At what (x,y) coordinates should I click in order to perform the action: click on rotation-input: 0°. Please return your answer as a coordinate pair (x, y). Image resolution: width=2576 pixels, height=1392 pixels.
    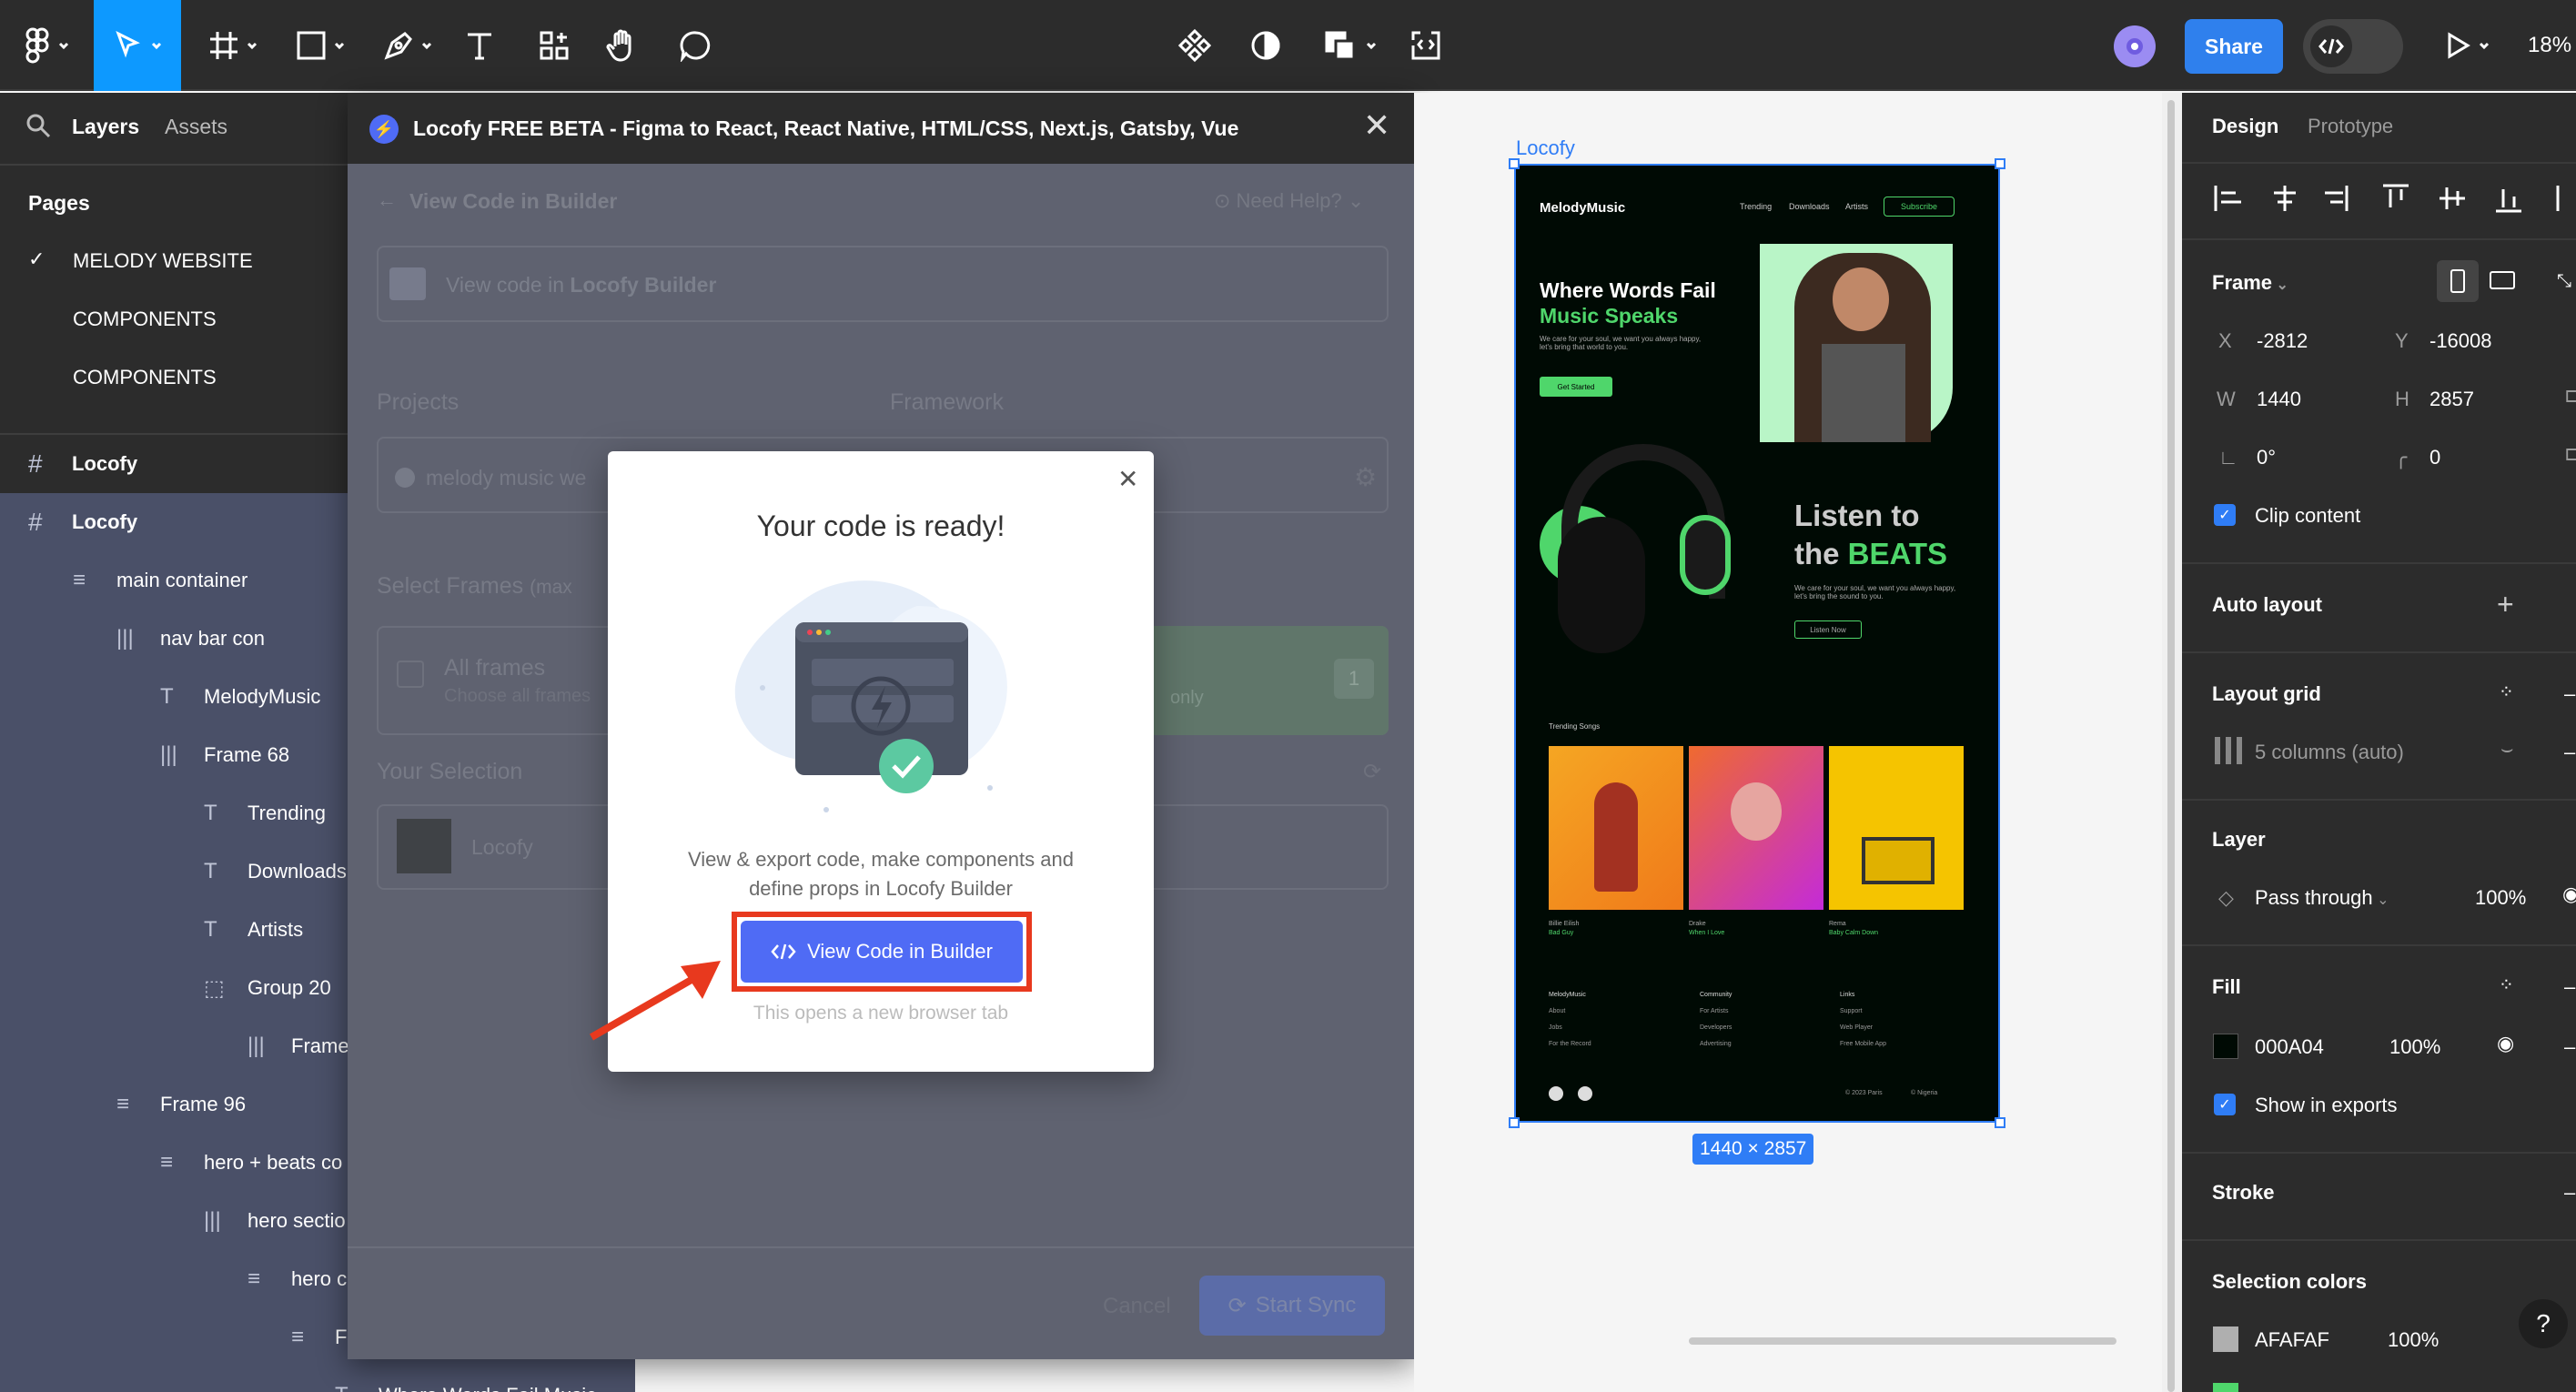
    Looking at the image, I should click on (2266, 457).